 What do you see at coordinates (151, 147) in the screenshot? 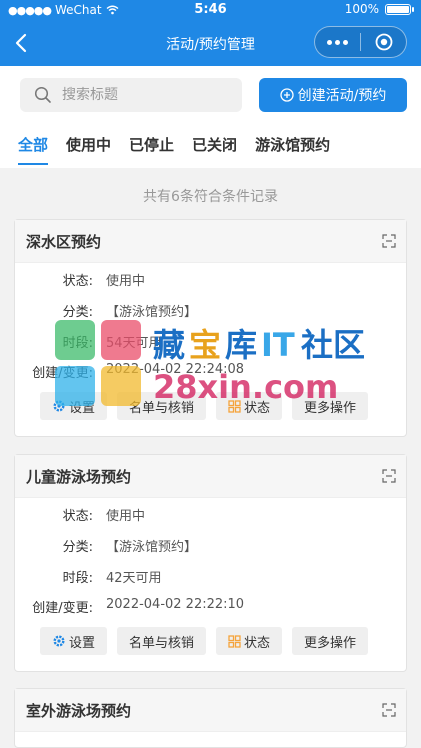
I see `tab-stopped: 已停止` at bounding box center [151, 147].